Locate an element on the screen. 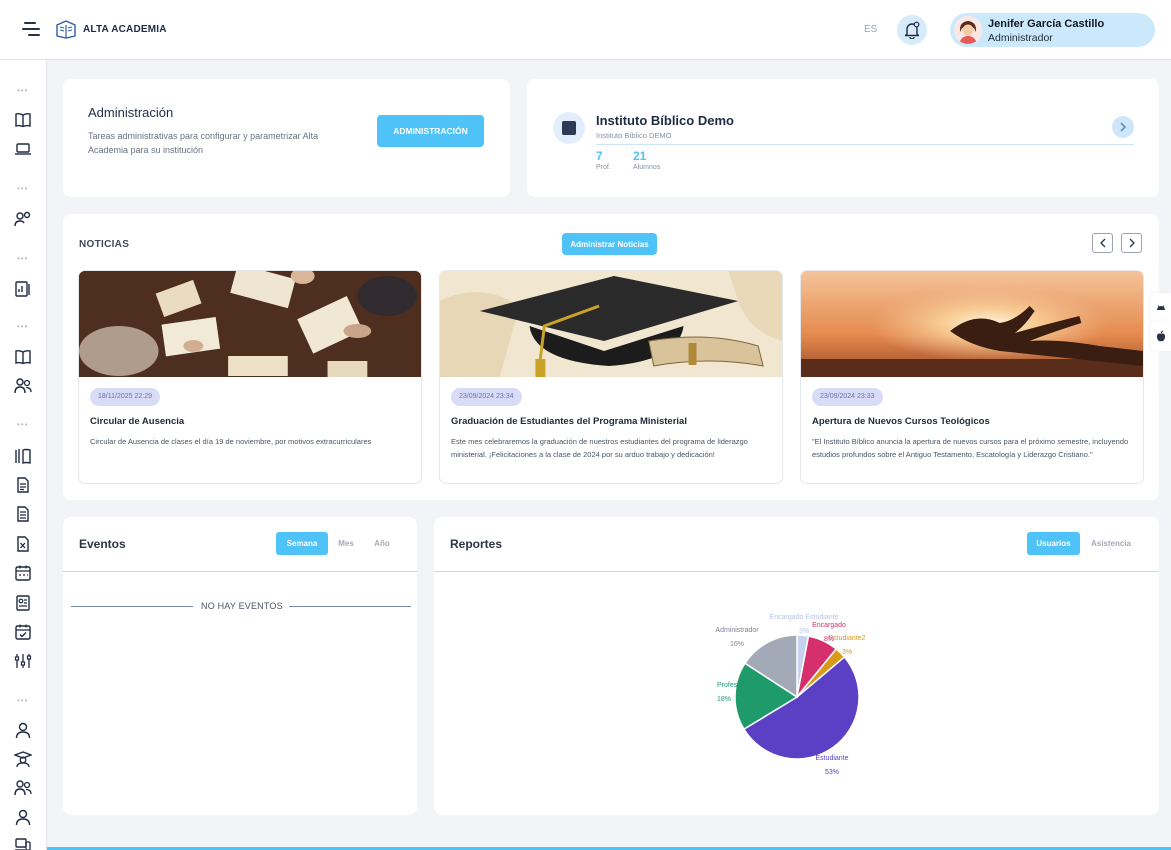  pie-label: Estudiante2 is located at coordinates (847, 638).